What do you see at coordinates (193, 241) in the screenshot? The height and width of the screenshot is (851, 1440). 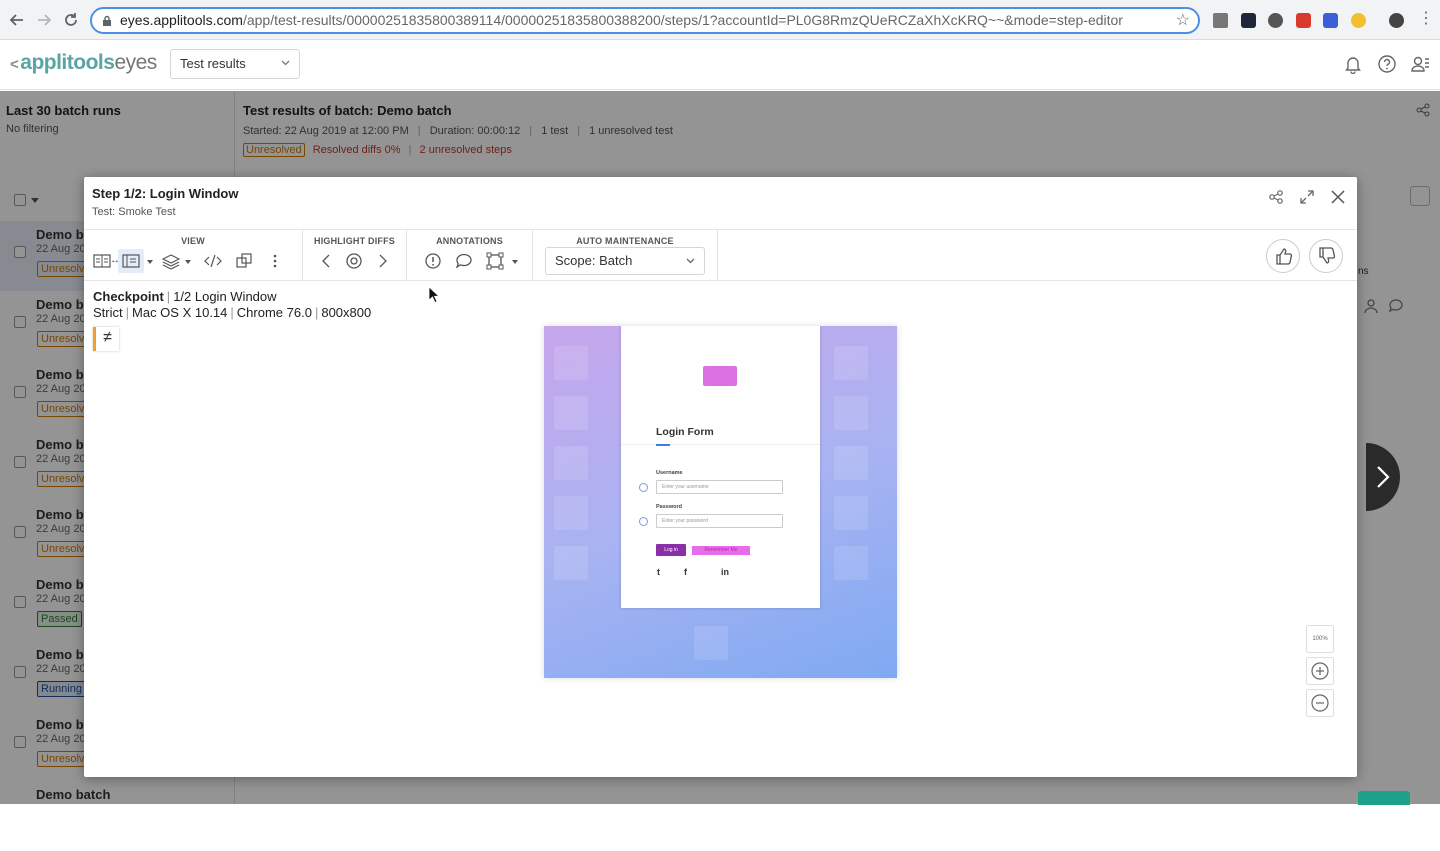 I see `view-group-label: VIEW` at bounding box center [193, 241].